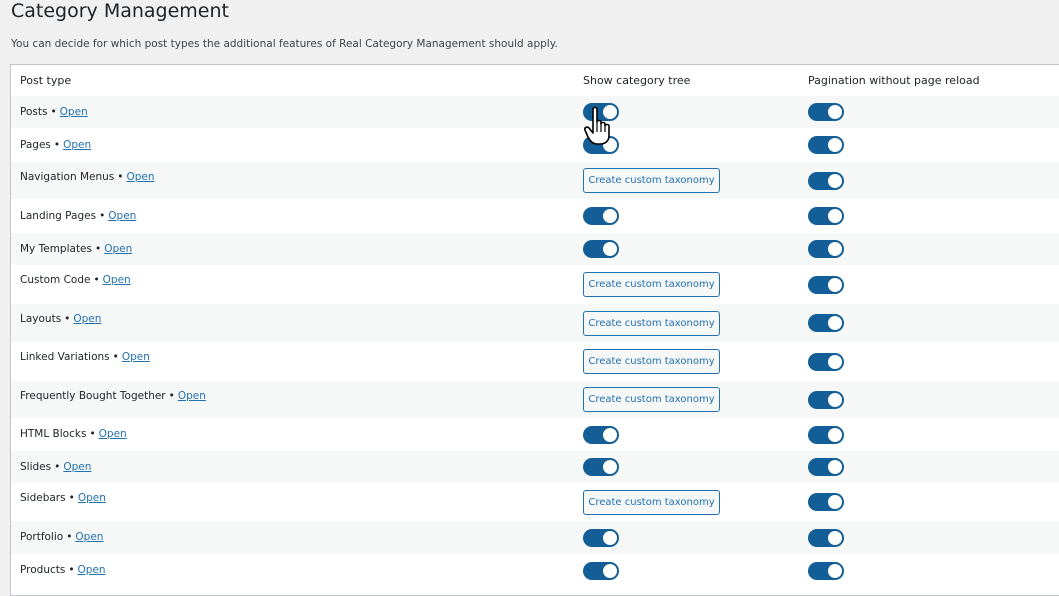 This screenshot has width=1059, height=596. I want to click on table-row: My Templates • Open, so click(535, 249).